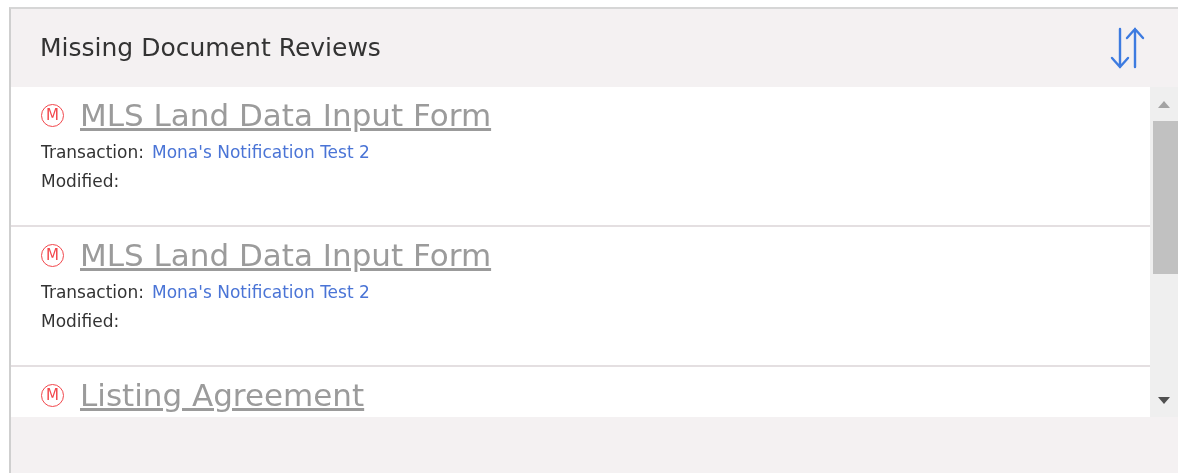 This screenshot has width=1178, height=473. What do you see at coordinates (210, 48) in the screenshot?
I see `panel-title: Missing Document Reviews` at bounding box center [210, 48].